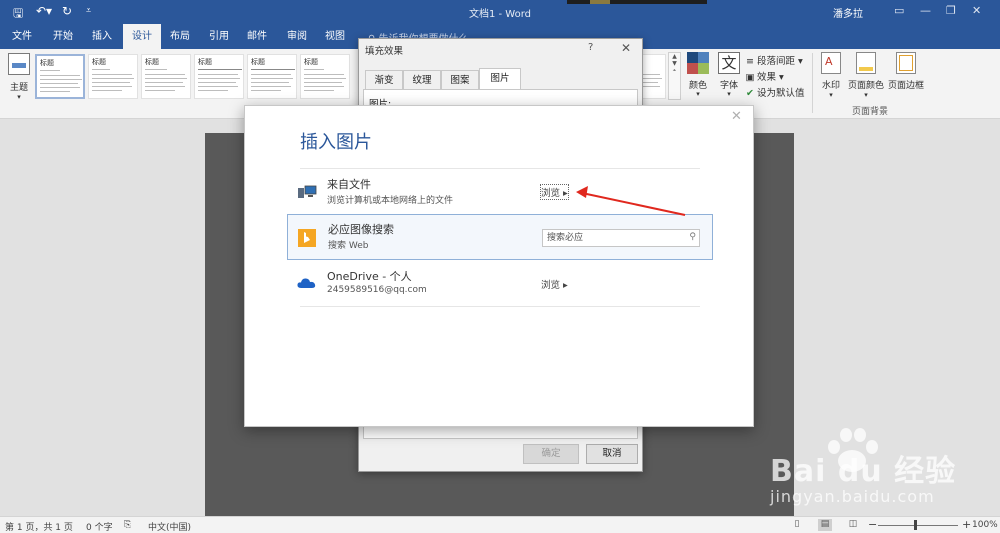 This screenshot has height=533, width=1000. Describe the element at coordinates (22, 36) in the screenshot. I see `tab-file: 文件` at that location.